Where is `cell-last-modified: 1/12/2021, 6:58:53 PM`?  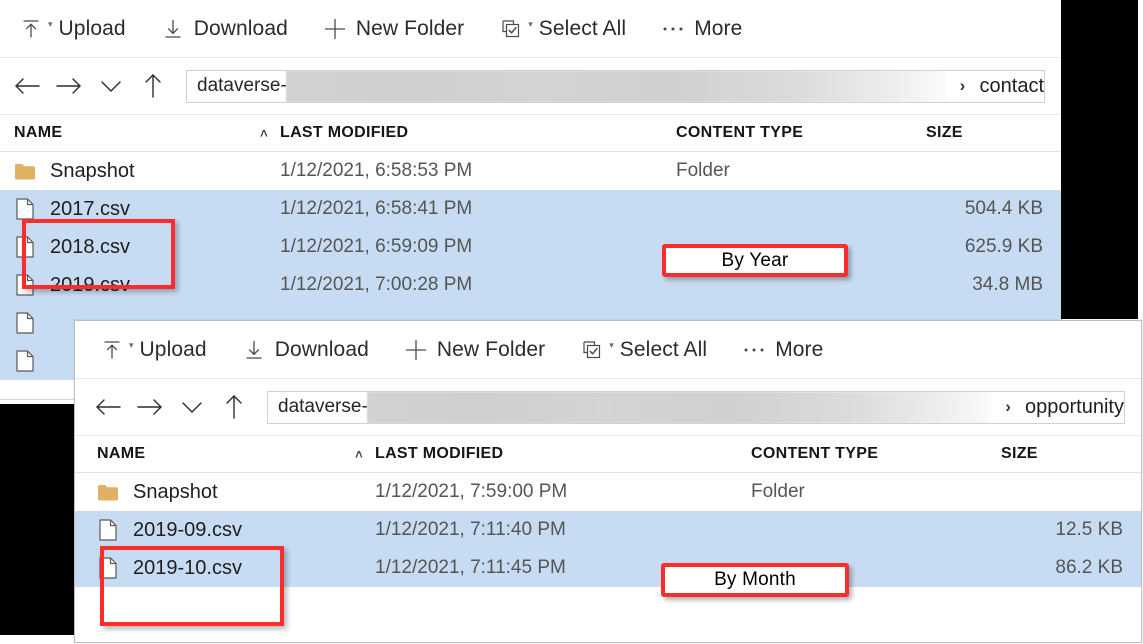
cell-last-modified: 1/12/2021, 6:58:53 PM is located at coordinates (376, 170).